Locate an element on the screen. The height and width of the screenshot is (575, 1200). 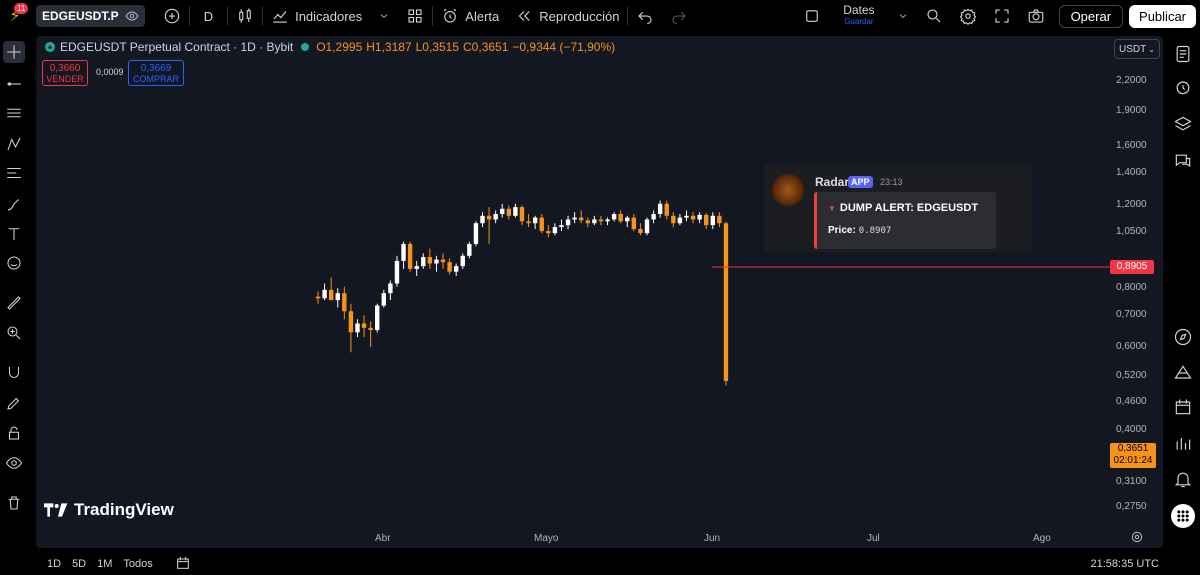
hide-drawings-tool is located at coordinates (14, 463).